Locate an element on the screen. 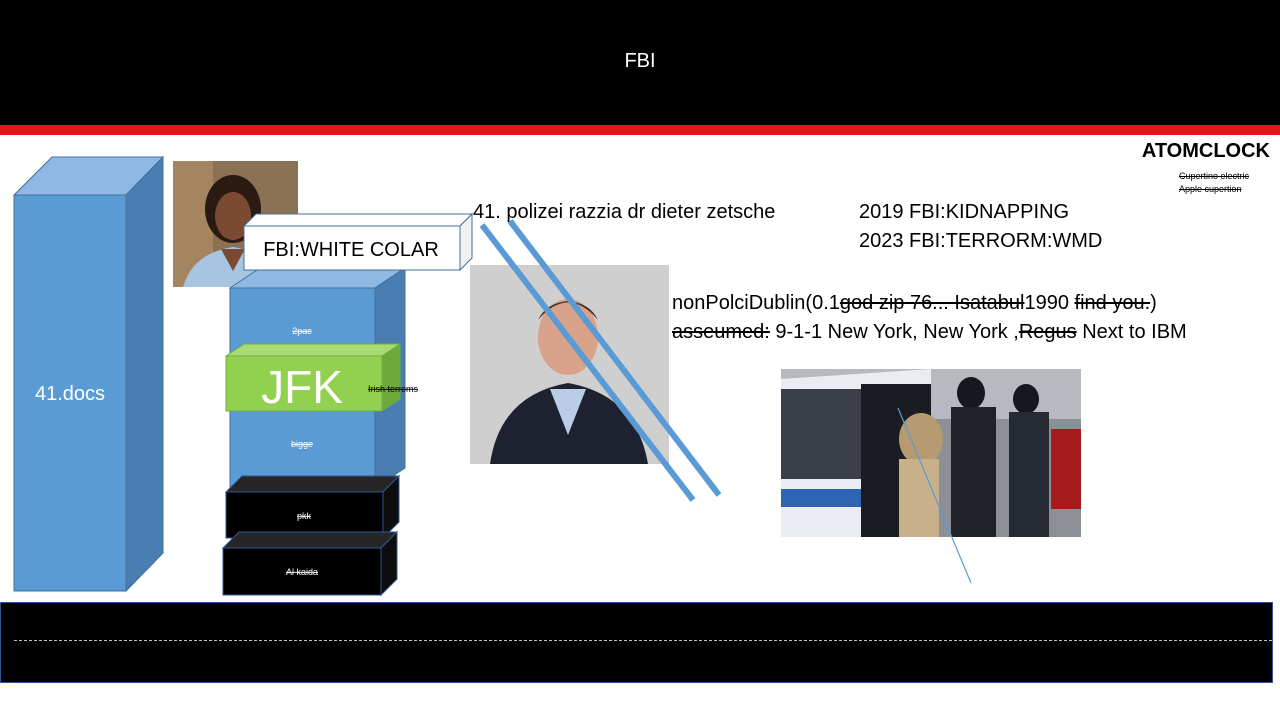 This screenshot has height=720, width=1280. white-colar-label: FBI:WHITE COLAR is located at coordinates (351, 250).